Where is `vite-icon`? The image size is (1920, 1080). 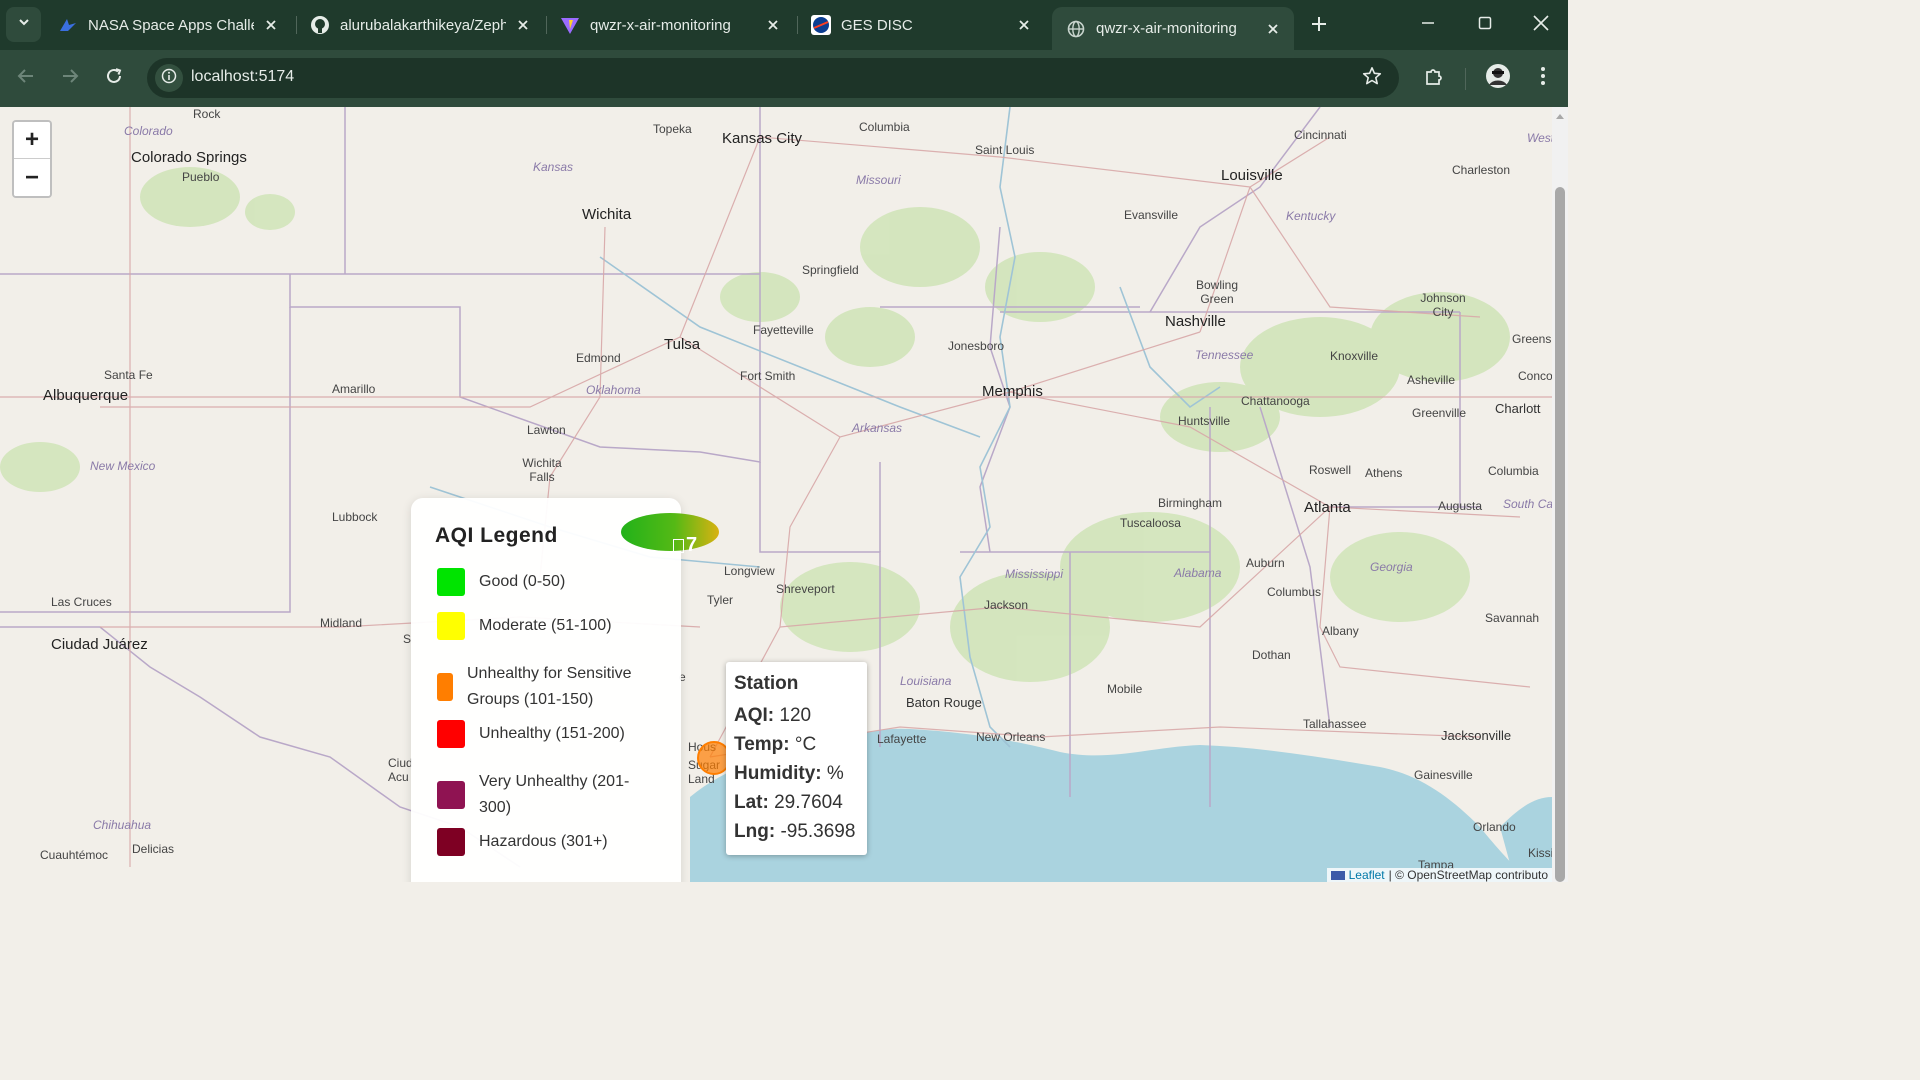 vite-icon is located at coordinates (570, 25).